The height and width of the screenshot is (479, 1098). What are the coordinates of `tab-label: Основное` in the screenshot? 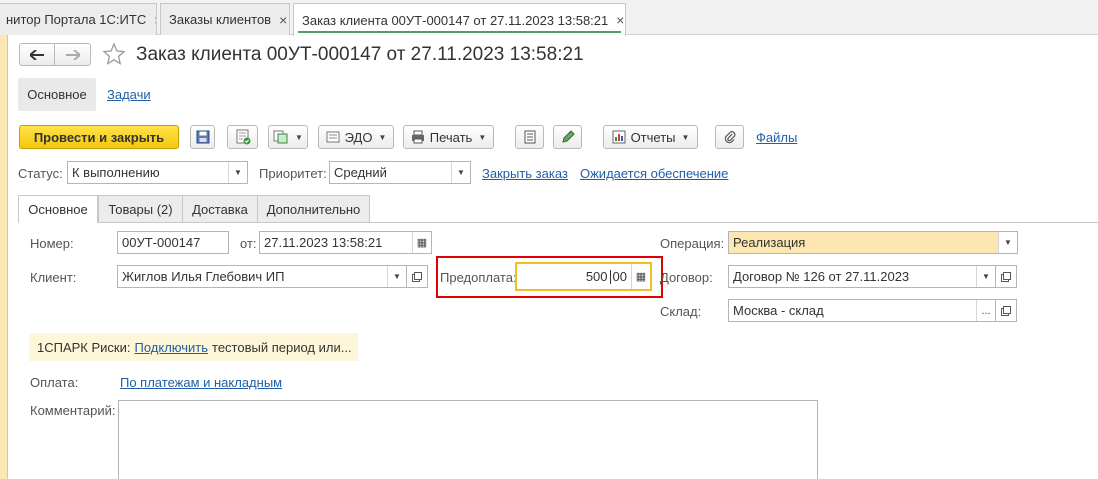 It's located at (58, 209).